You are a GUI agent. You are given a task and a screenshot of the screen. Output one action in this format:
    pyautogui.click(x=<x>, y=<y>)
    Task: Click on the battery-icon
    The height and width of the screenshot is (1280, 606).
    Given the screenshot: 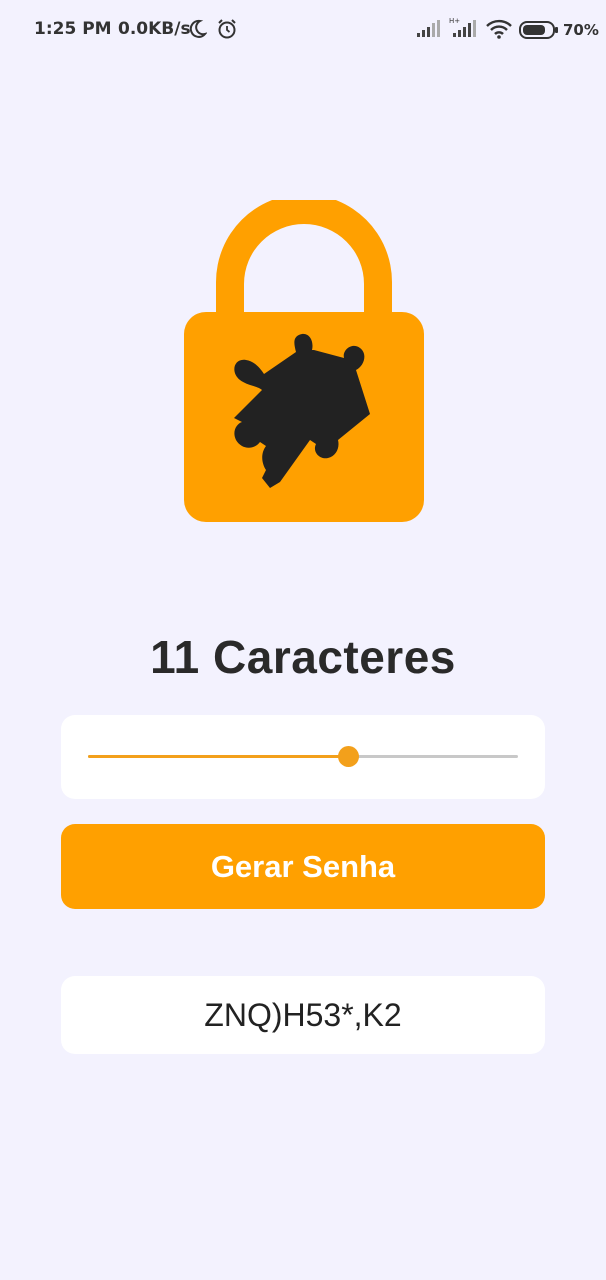 What is the action you would take?
    pyautogui.click(x=538, y=30)
    